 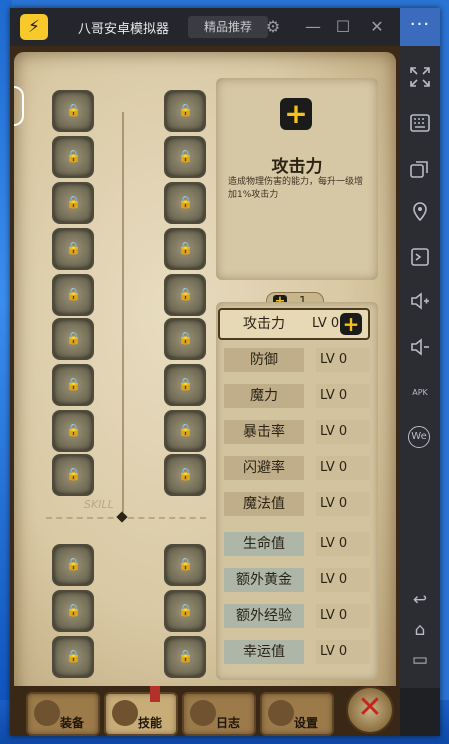 I want to click on edge-handle, so click(x=19, y=106).